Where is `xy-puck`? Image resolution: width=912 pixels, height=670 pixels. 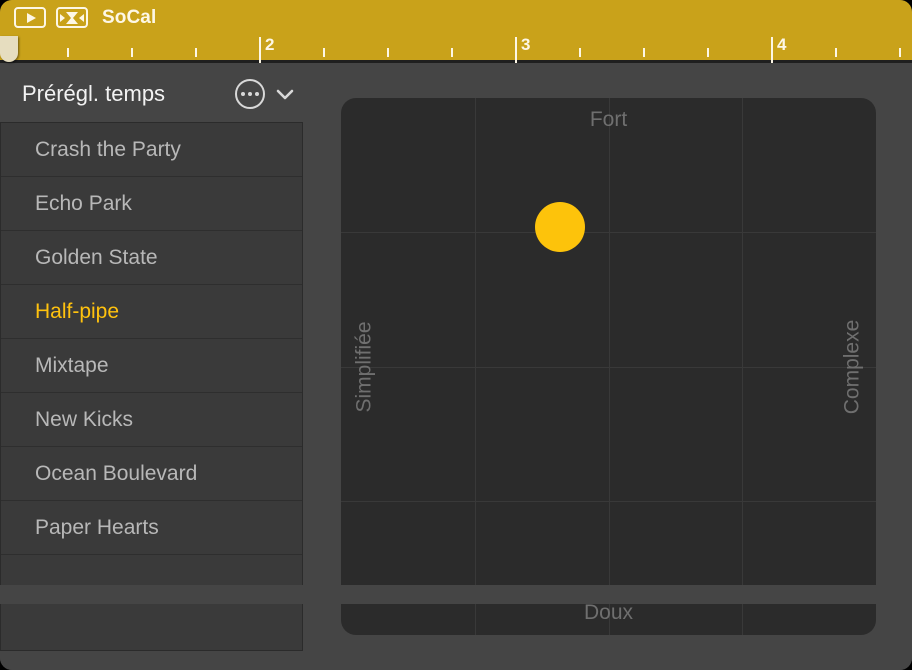
xy-puck is located at coordinates (560, 226).